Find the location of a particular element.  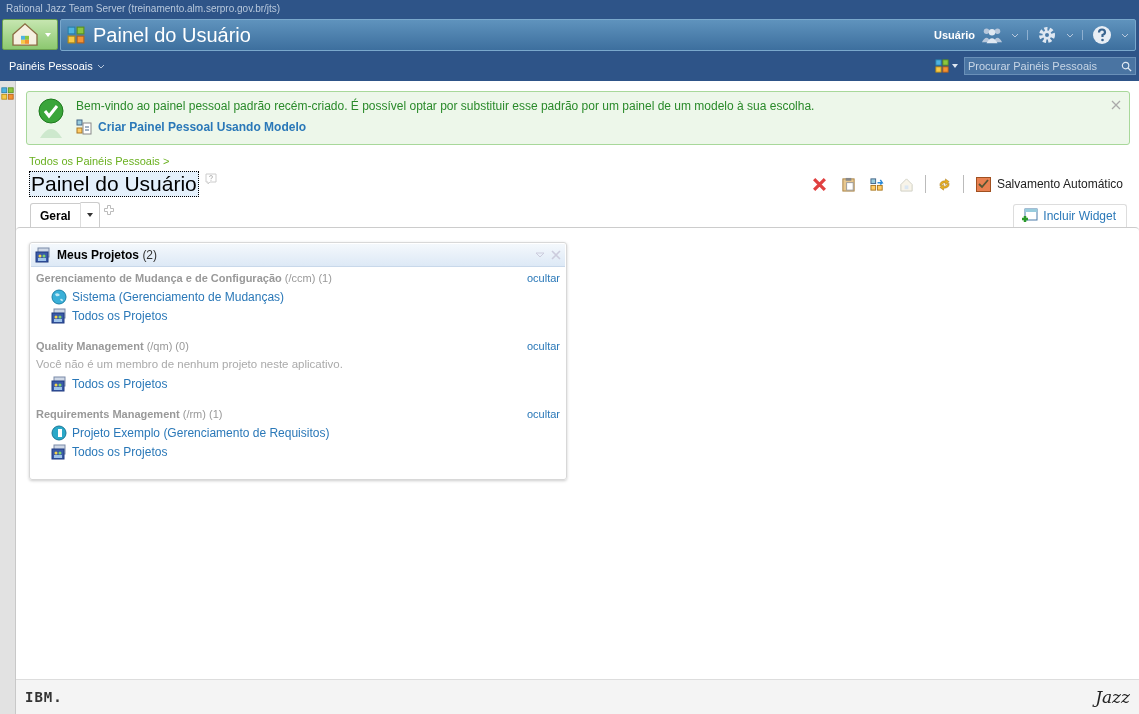

globe-icon is located at coordinates (59, 296).